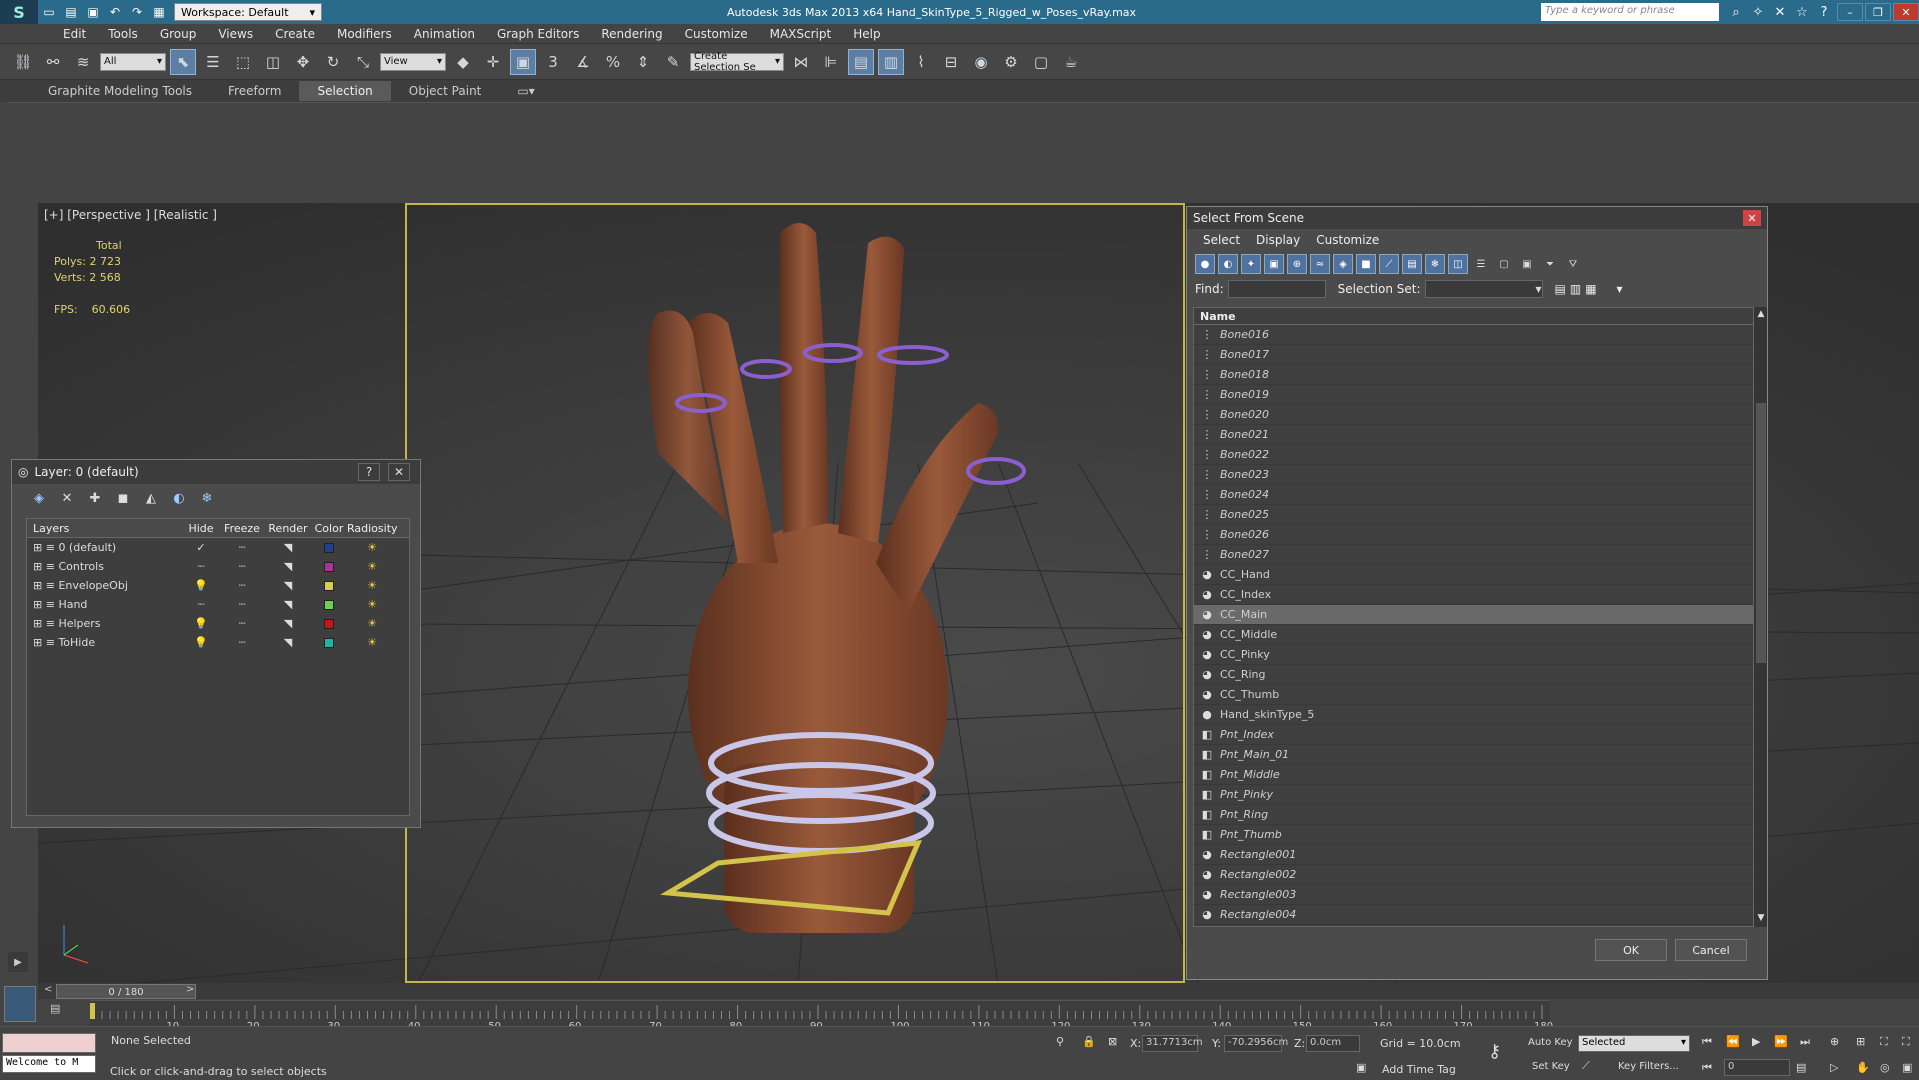 This screenshot has width=1919, height=1080. Describe the element at coordinates (1476, 455) in the screenshot. I see `scene-object-row: ⋮ Bone022` at that location.